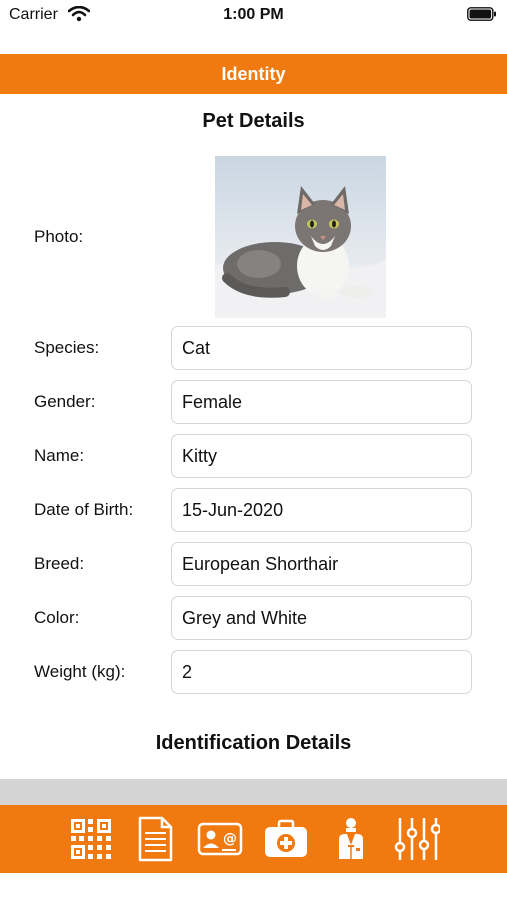 The height and width of the screenshot is (900, 507). I want to click on weight-row: Weight (kg): 2, so click(253, 673).